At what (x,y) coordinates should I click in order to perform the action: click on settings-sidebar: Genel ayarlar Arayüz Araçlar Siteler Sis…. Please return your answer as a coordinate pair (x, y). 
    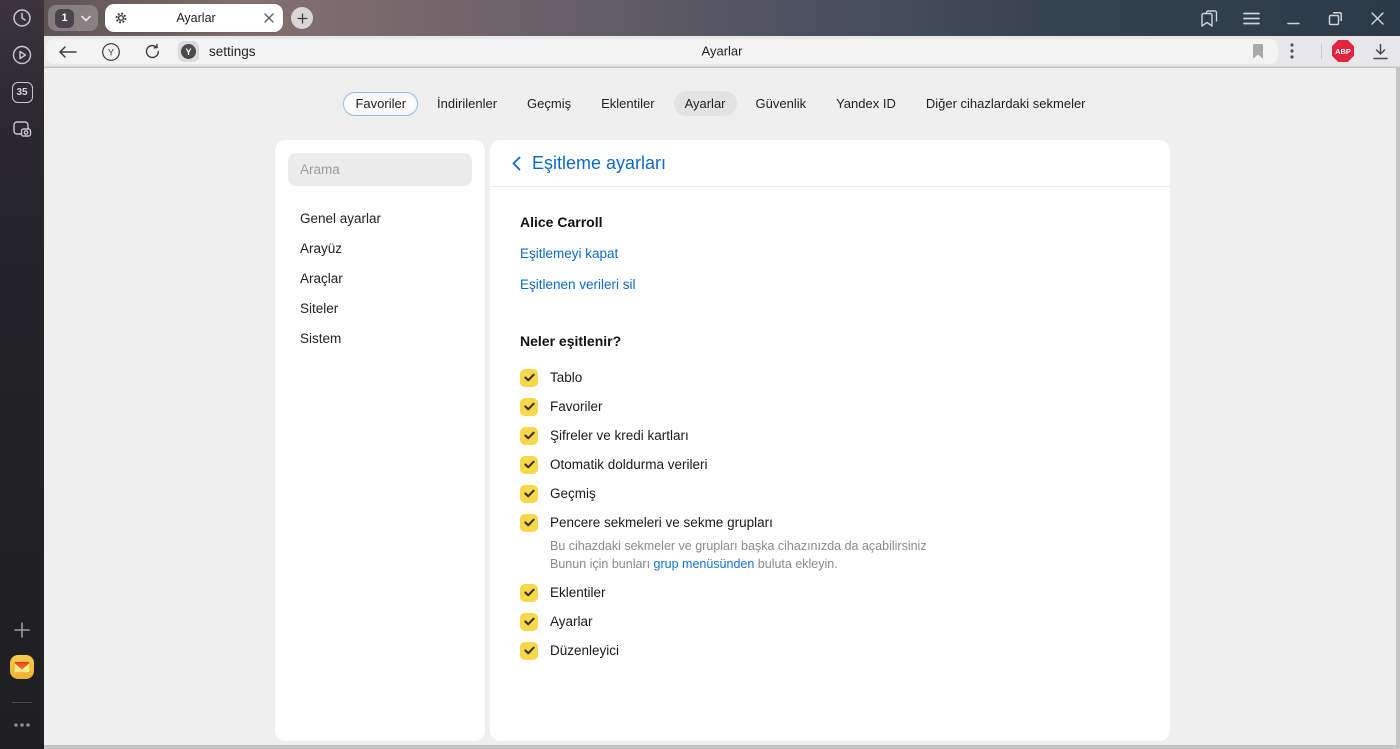
    Looking at the image, I should click on (380, 440).